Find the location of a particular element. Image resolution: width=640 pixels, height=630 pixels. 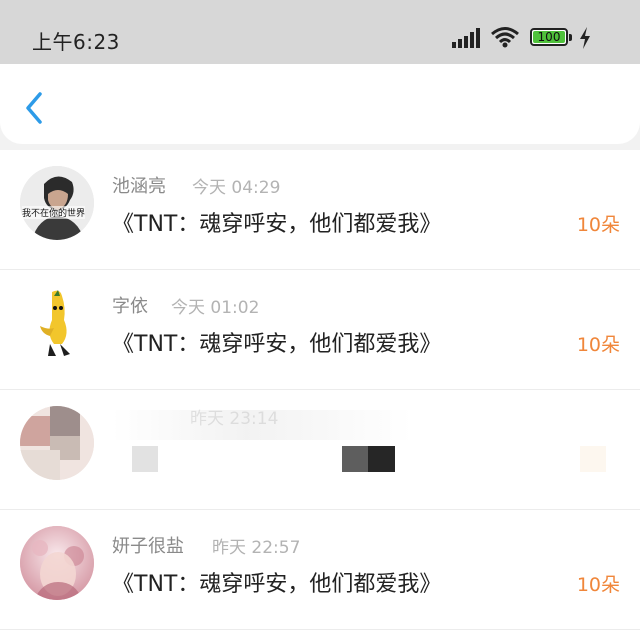

battery-level: 100 is located at coordinates (549, 37).